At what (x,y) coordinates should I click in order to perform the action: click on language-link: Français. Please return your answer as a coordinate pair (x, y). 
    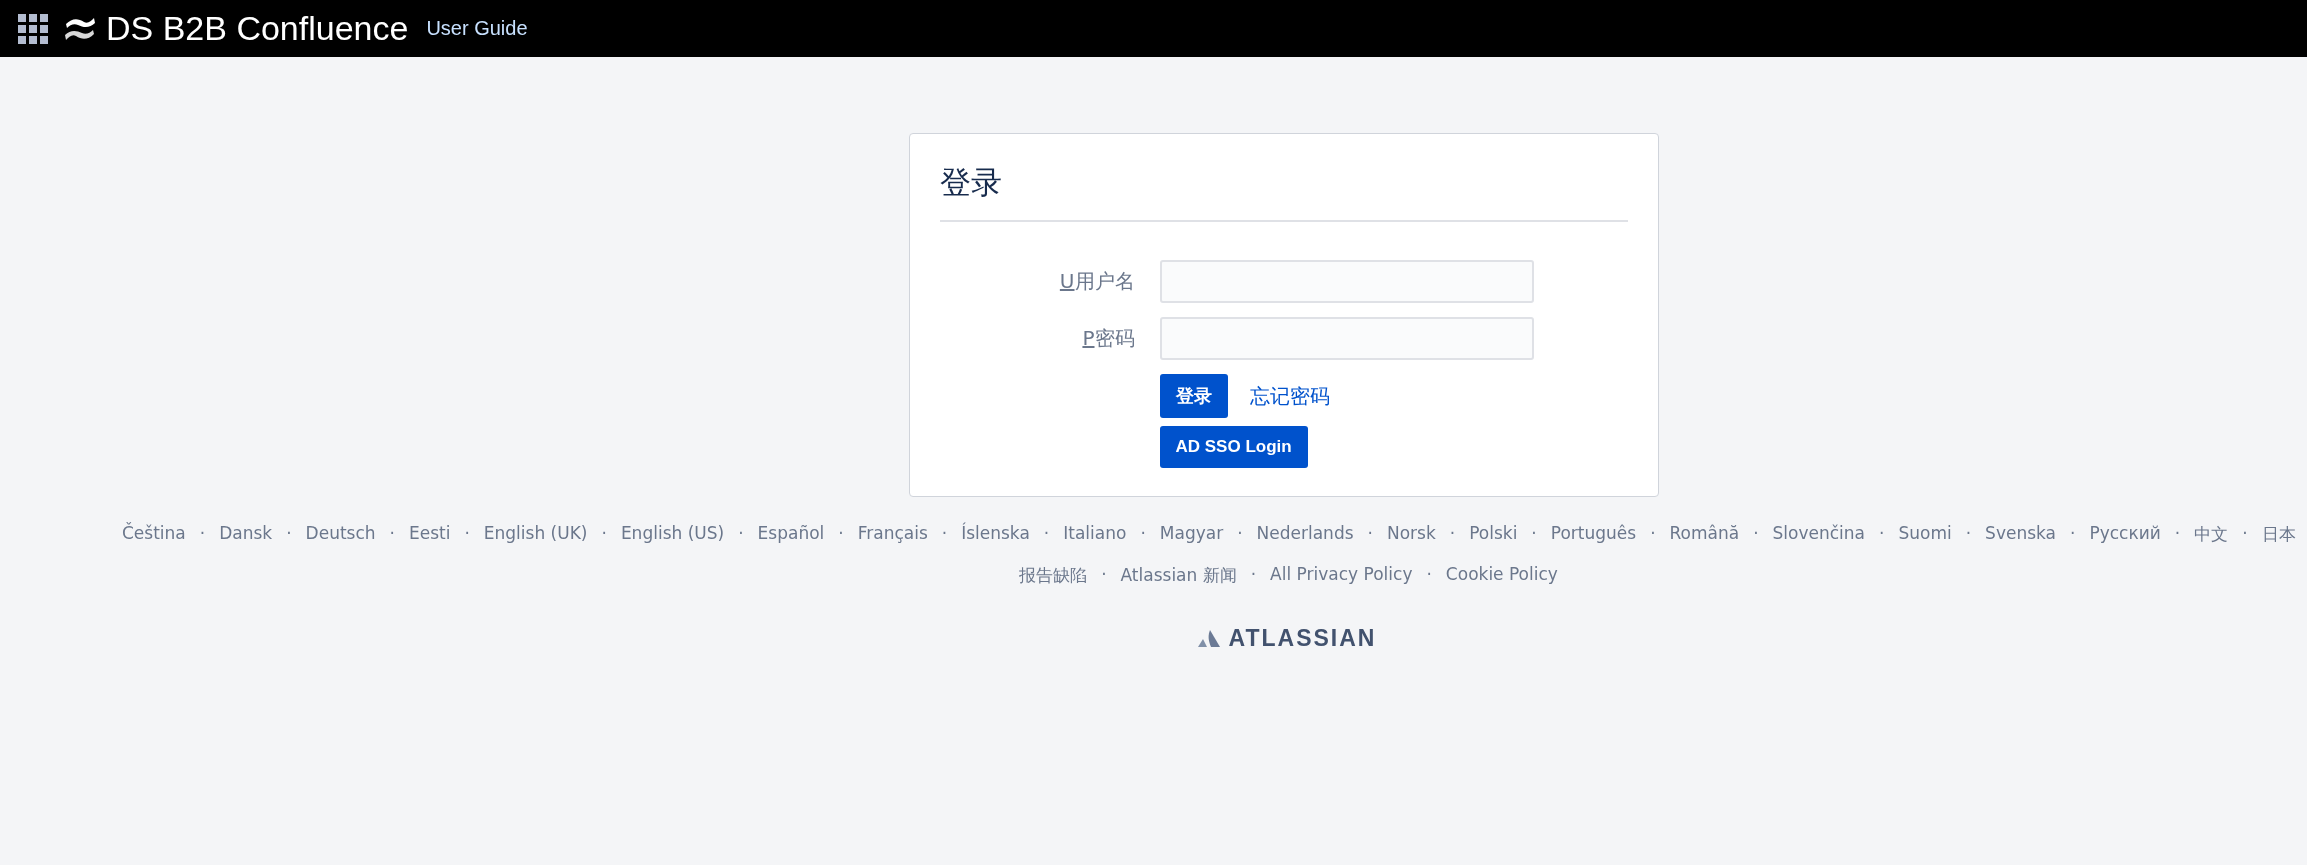
    Looking at the image, I should click on (892, 534).